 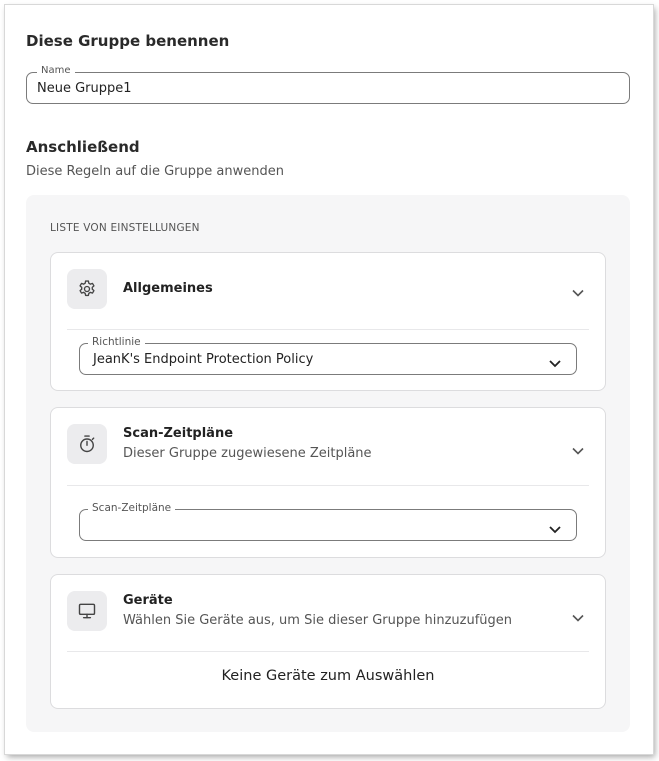 What do you see at coordinates (203, 359) in the screenshot?
I see `policy-select-value: JeanK's Endpoint Protection Policy` at bounding box center [203, 359].